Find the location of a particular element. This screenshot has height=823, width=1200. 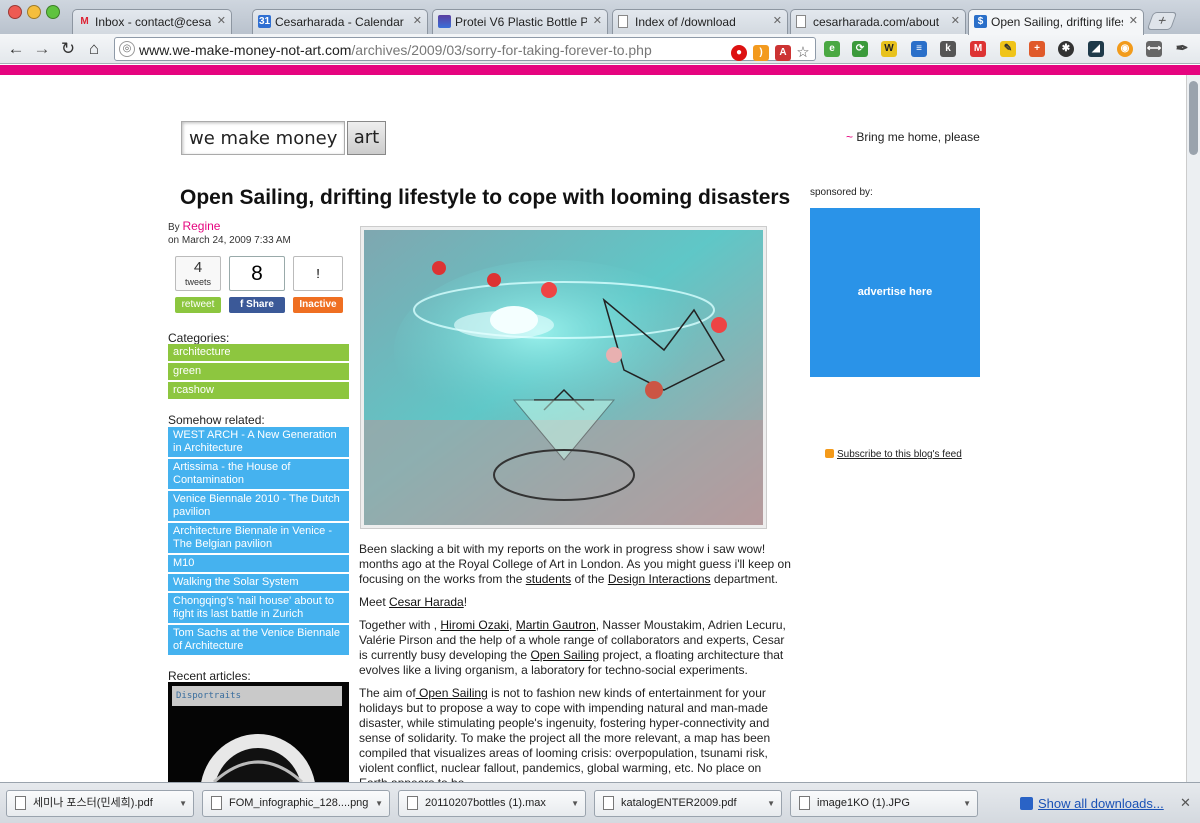

related-link: Walking the Solar System is located at coordinates (258, 582).